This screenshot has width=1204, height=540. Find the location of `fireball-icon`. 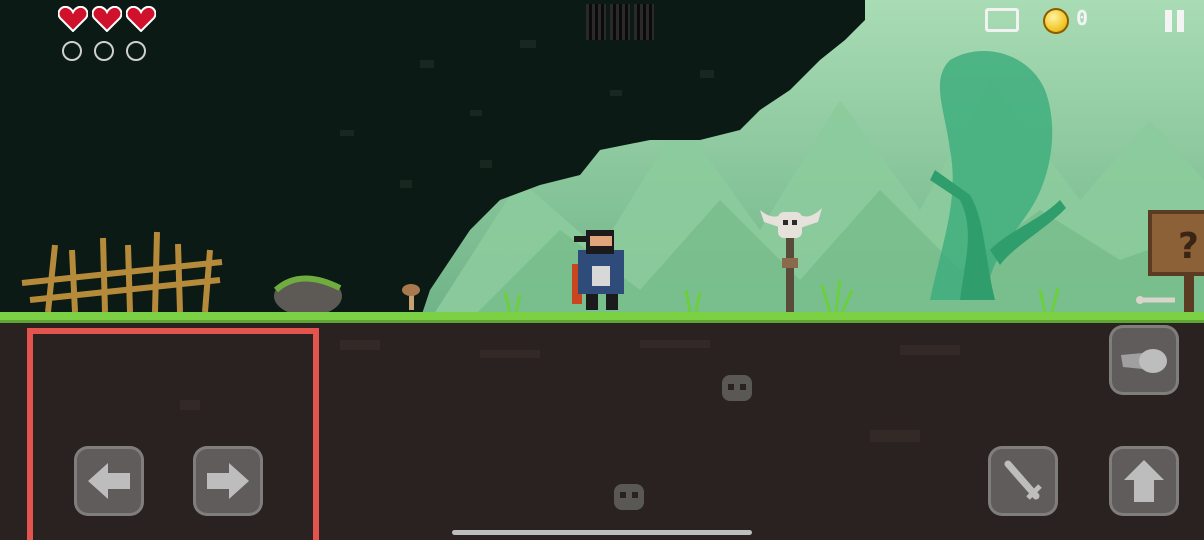

fireball-icon is located at coordinates (1144, 361).